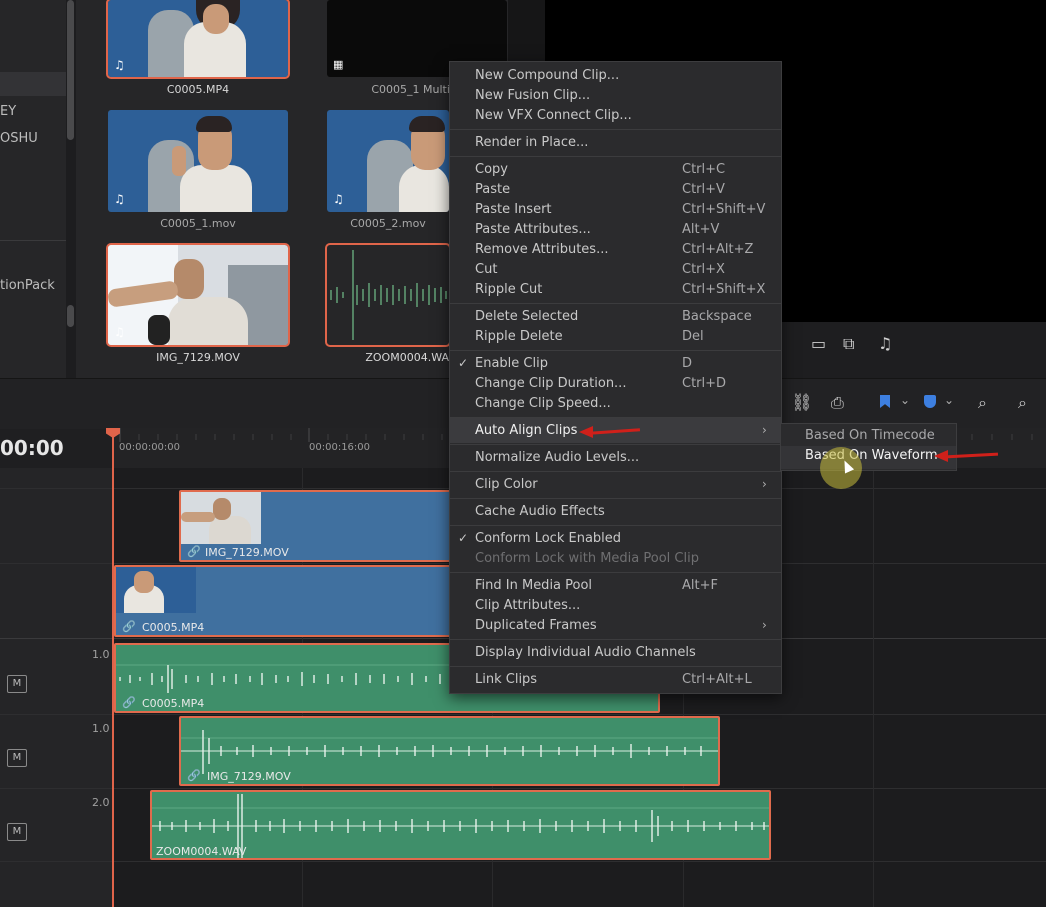 Image resolution: width=1046 pixels, height=907 pixels. I want to click on zoom-detail-icon: ⌕, so click(1022, 403).